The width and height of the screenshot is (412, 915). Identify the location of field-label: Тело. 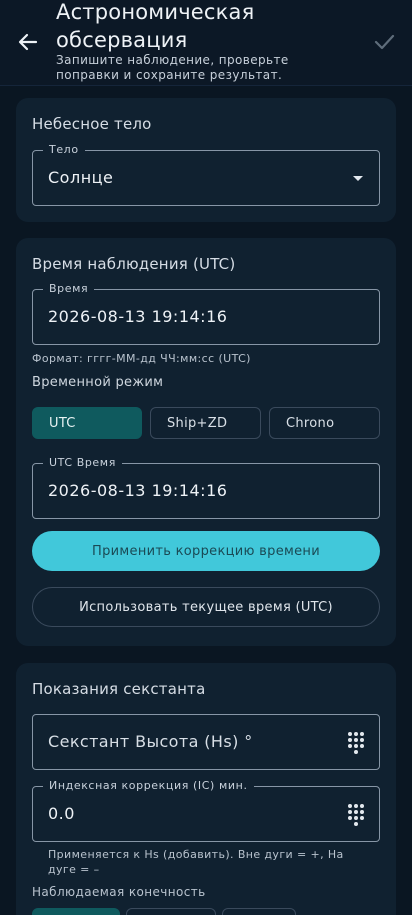
(64, 149).